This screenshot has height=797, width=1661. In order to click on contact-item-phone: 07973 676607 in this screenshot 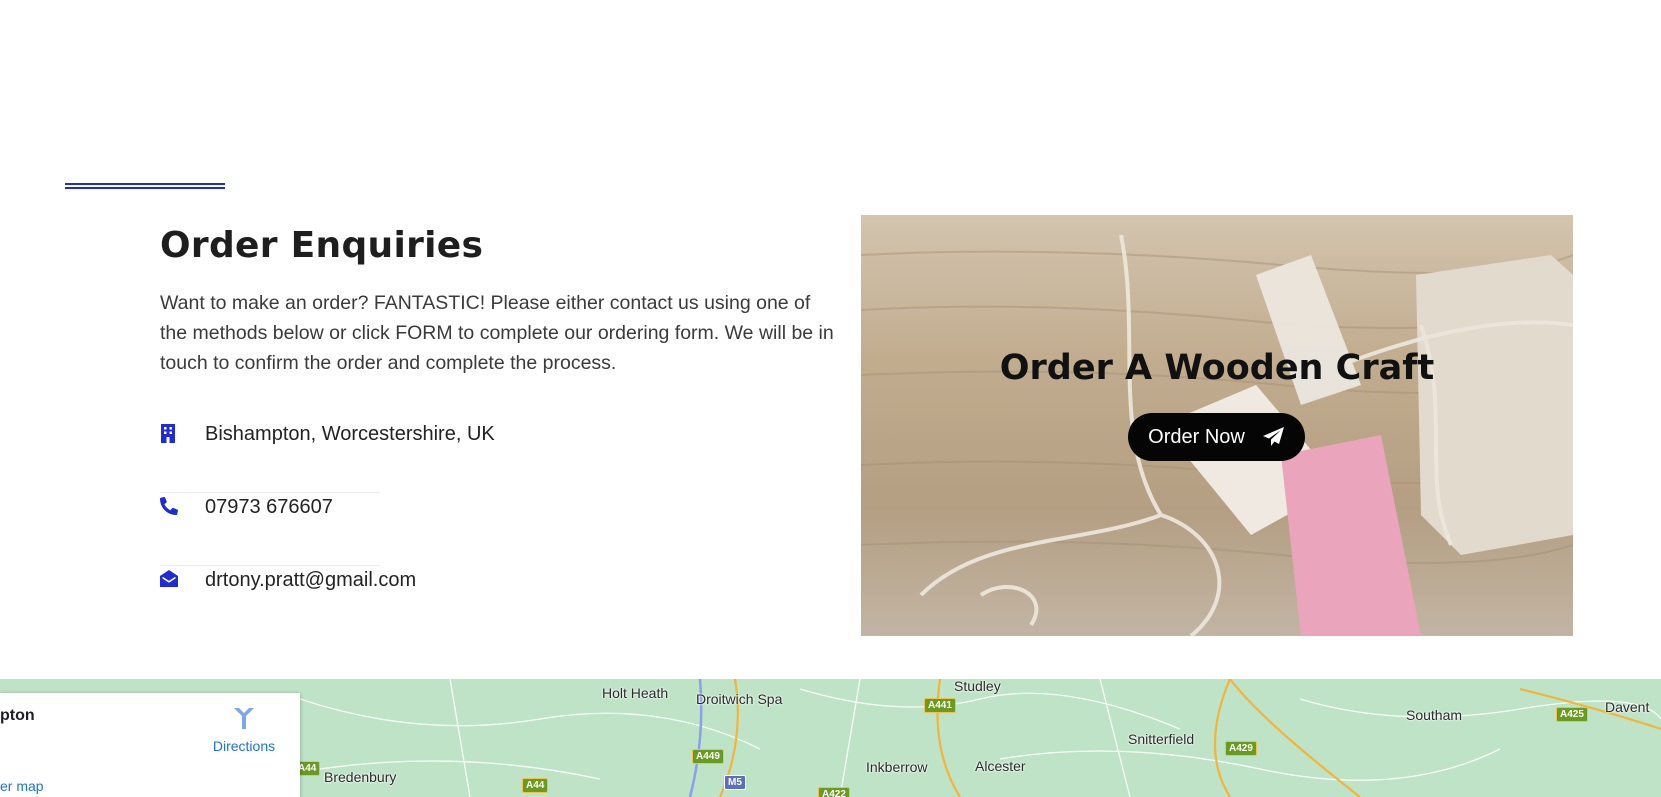, I will do `click(269, 529)`.